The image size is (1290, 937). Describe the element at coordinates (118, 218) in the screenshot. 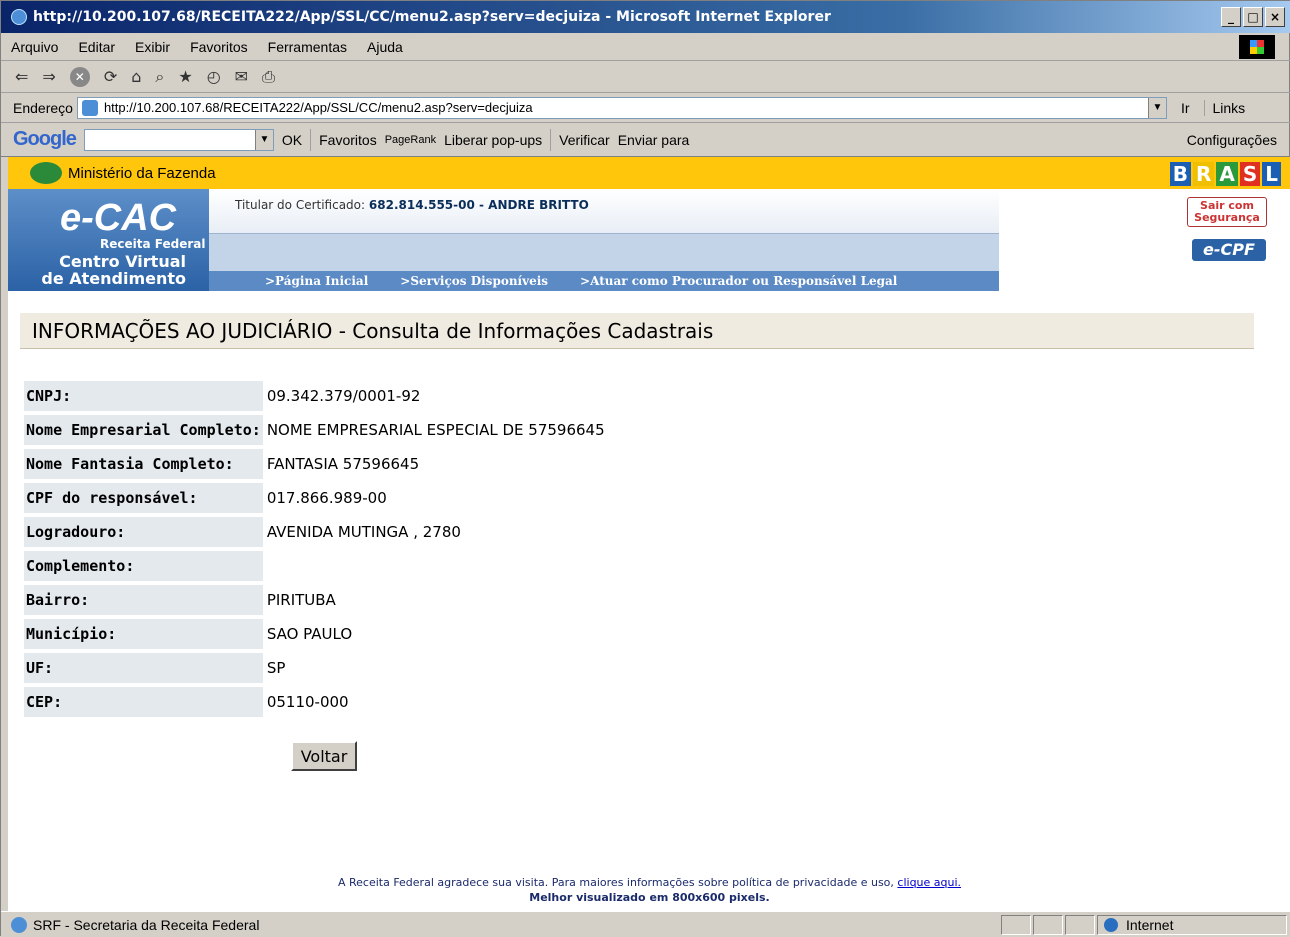

I see `ecac-title: e-CAC` at that location.